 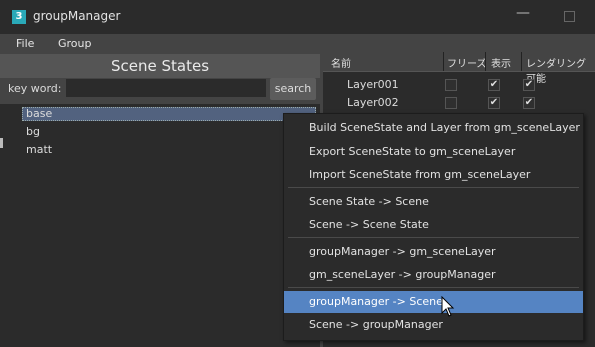 I want to click on header-visible: 表示, so click(x=501, y=62).